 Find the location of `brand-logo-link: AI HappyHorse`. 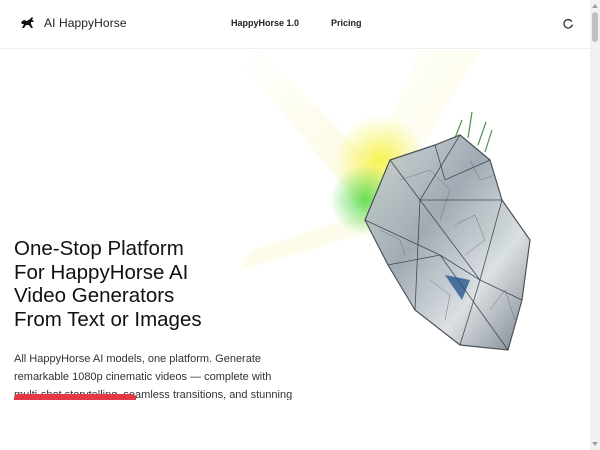

brand-logo-link: AI HappyHorse is located at coordinates (73, 23).